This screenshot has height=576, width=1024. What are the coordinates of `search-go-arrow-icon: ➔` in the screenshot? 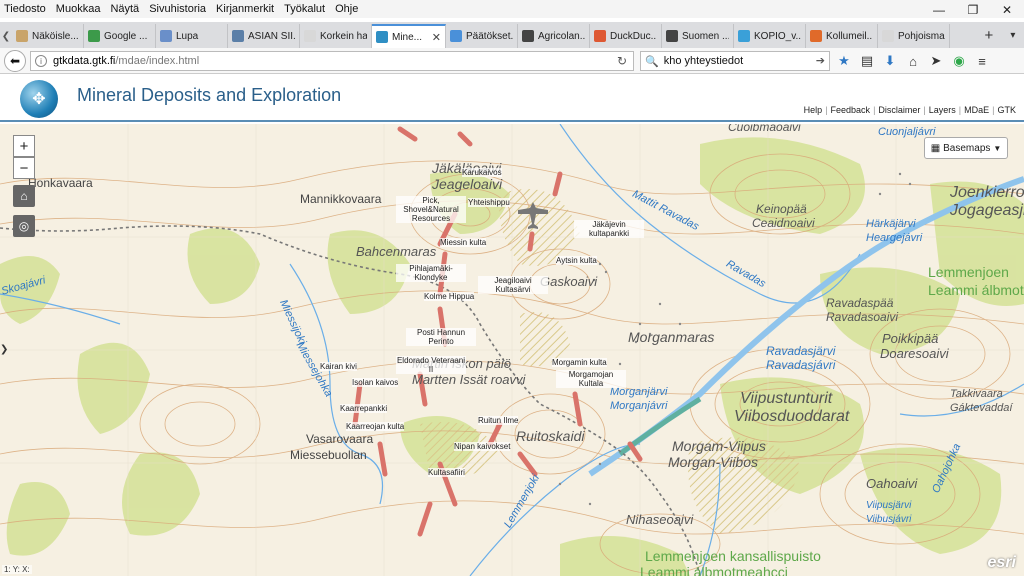 It's located at (820, 60).